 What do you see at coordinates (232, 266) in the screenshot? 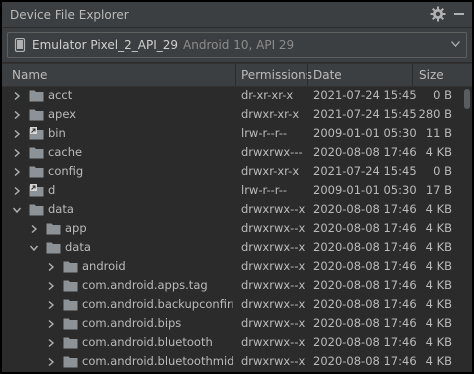
I see `tree-row: android drwxrwx--x 2020-08-08 17:46 4 KB` at bounding box center [232, 266].